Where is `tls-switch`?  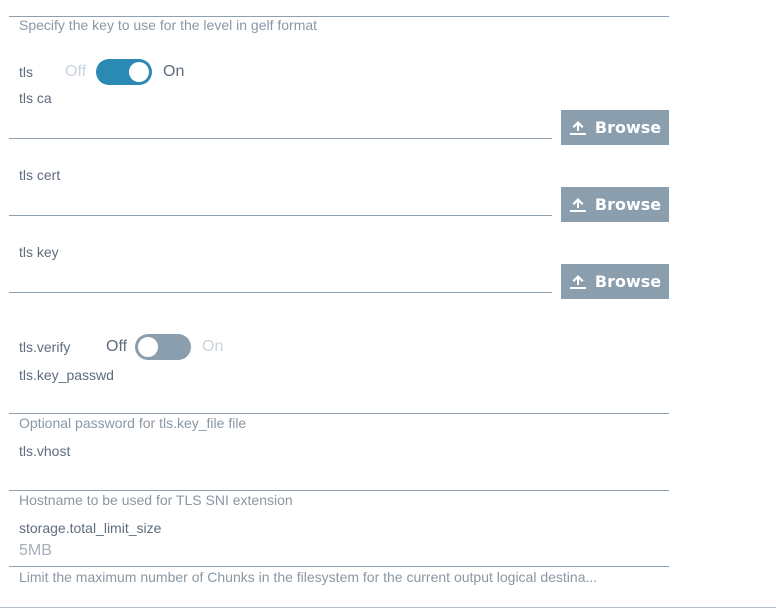 tls-switch is located at coordinates (124, 72).